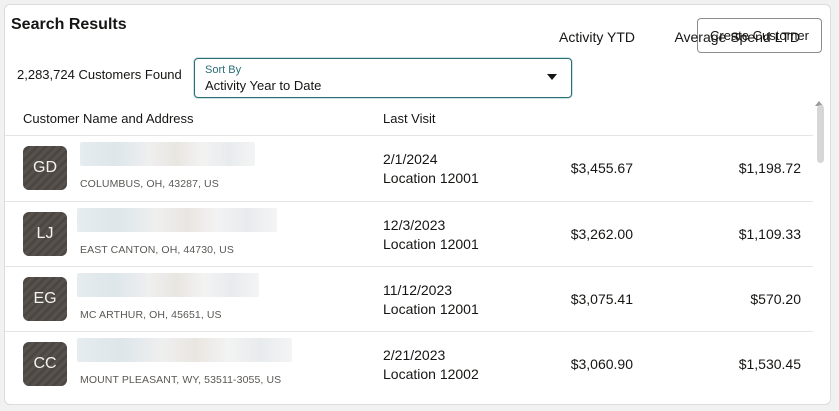 This screenshot has height=411, width=839. Describe the element at coordinates (414, 355) in the screenshot. I see `last-visit-date: 2/21/2023` at that location.